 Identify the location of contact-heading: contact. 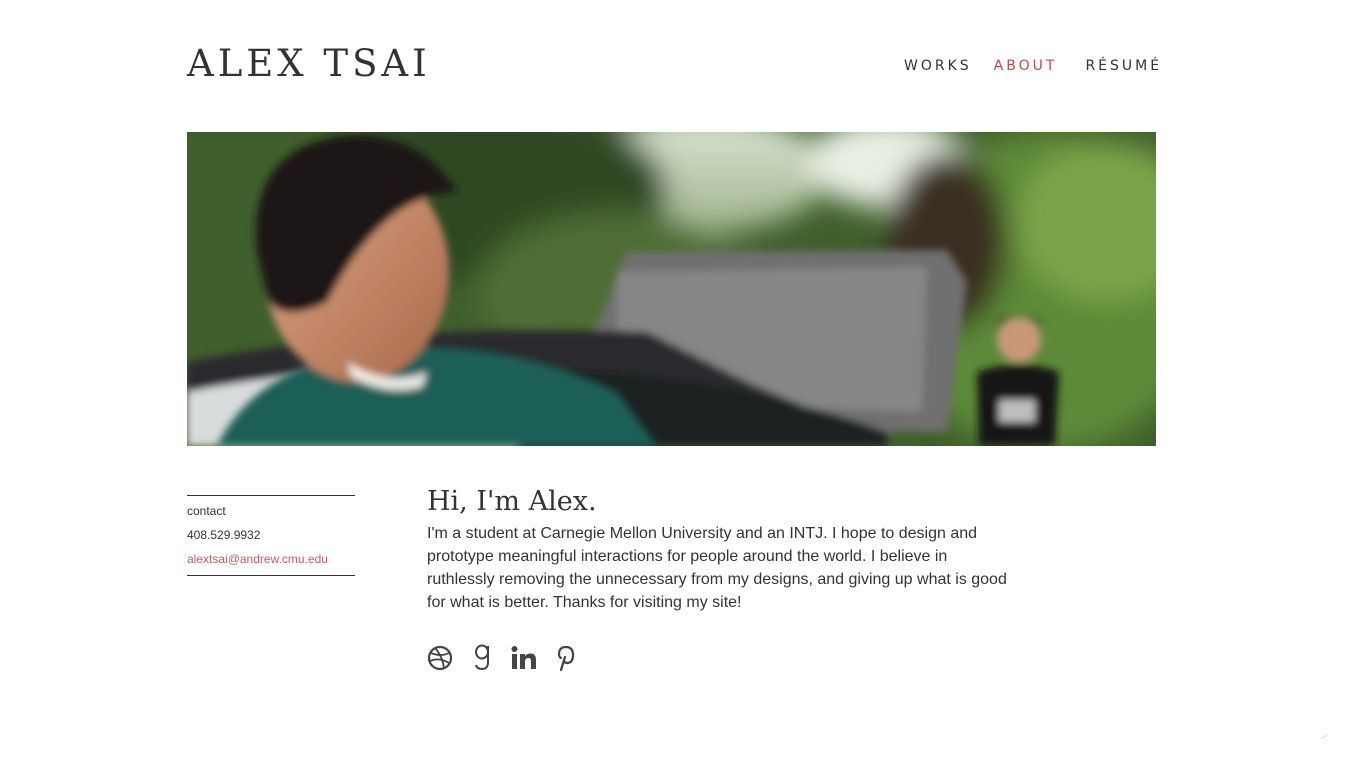
(206, 511).